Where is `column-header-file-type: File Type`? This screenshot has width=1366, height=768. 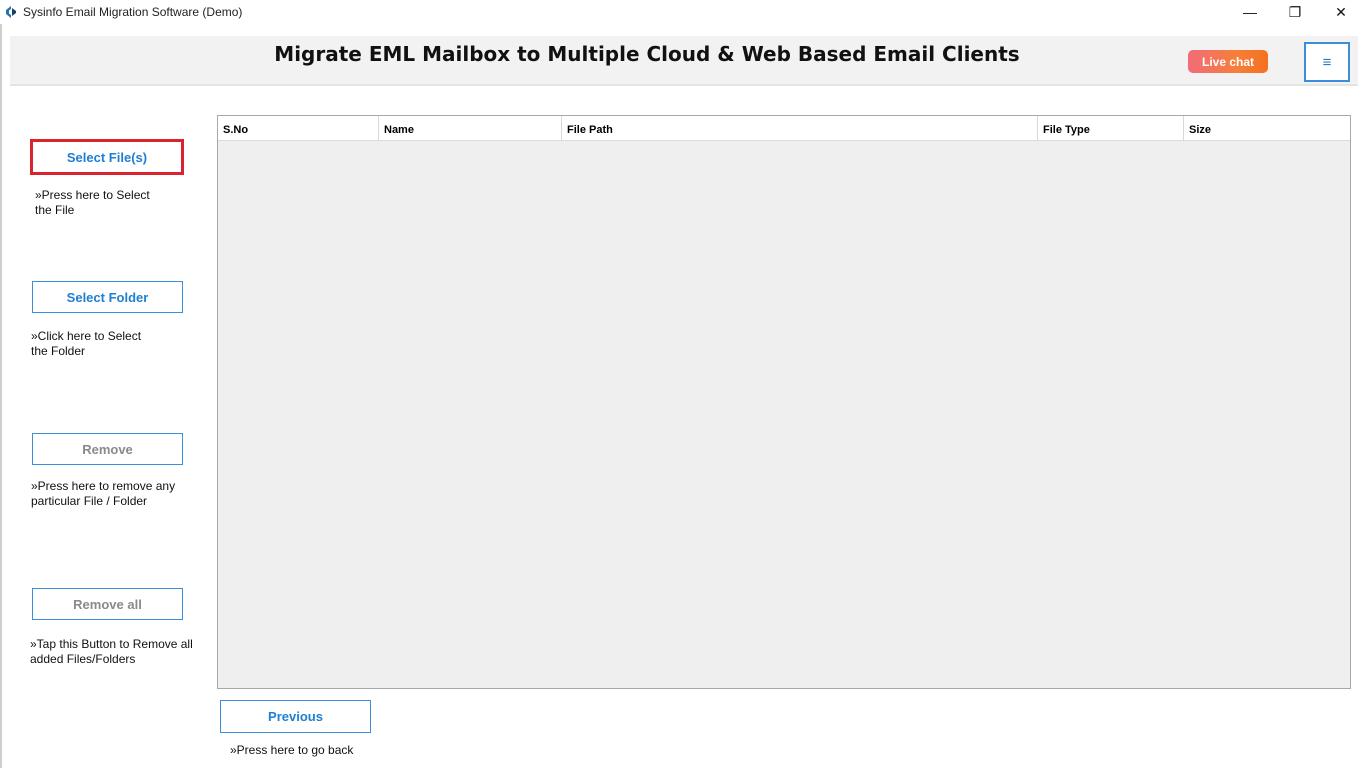
column-header-file-type: File Type is located at coordinates (1111, 128).